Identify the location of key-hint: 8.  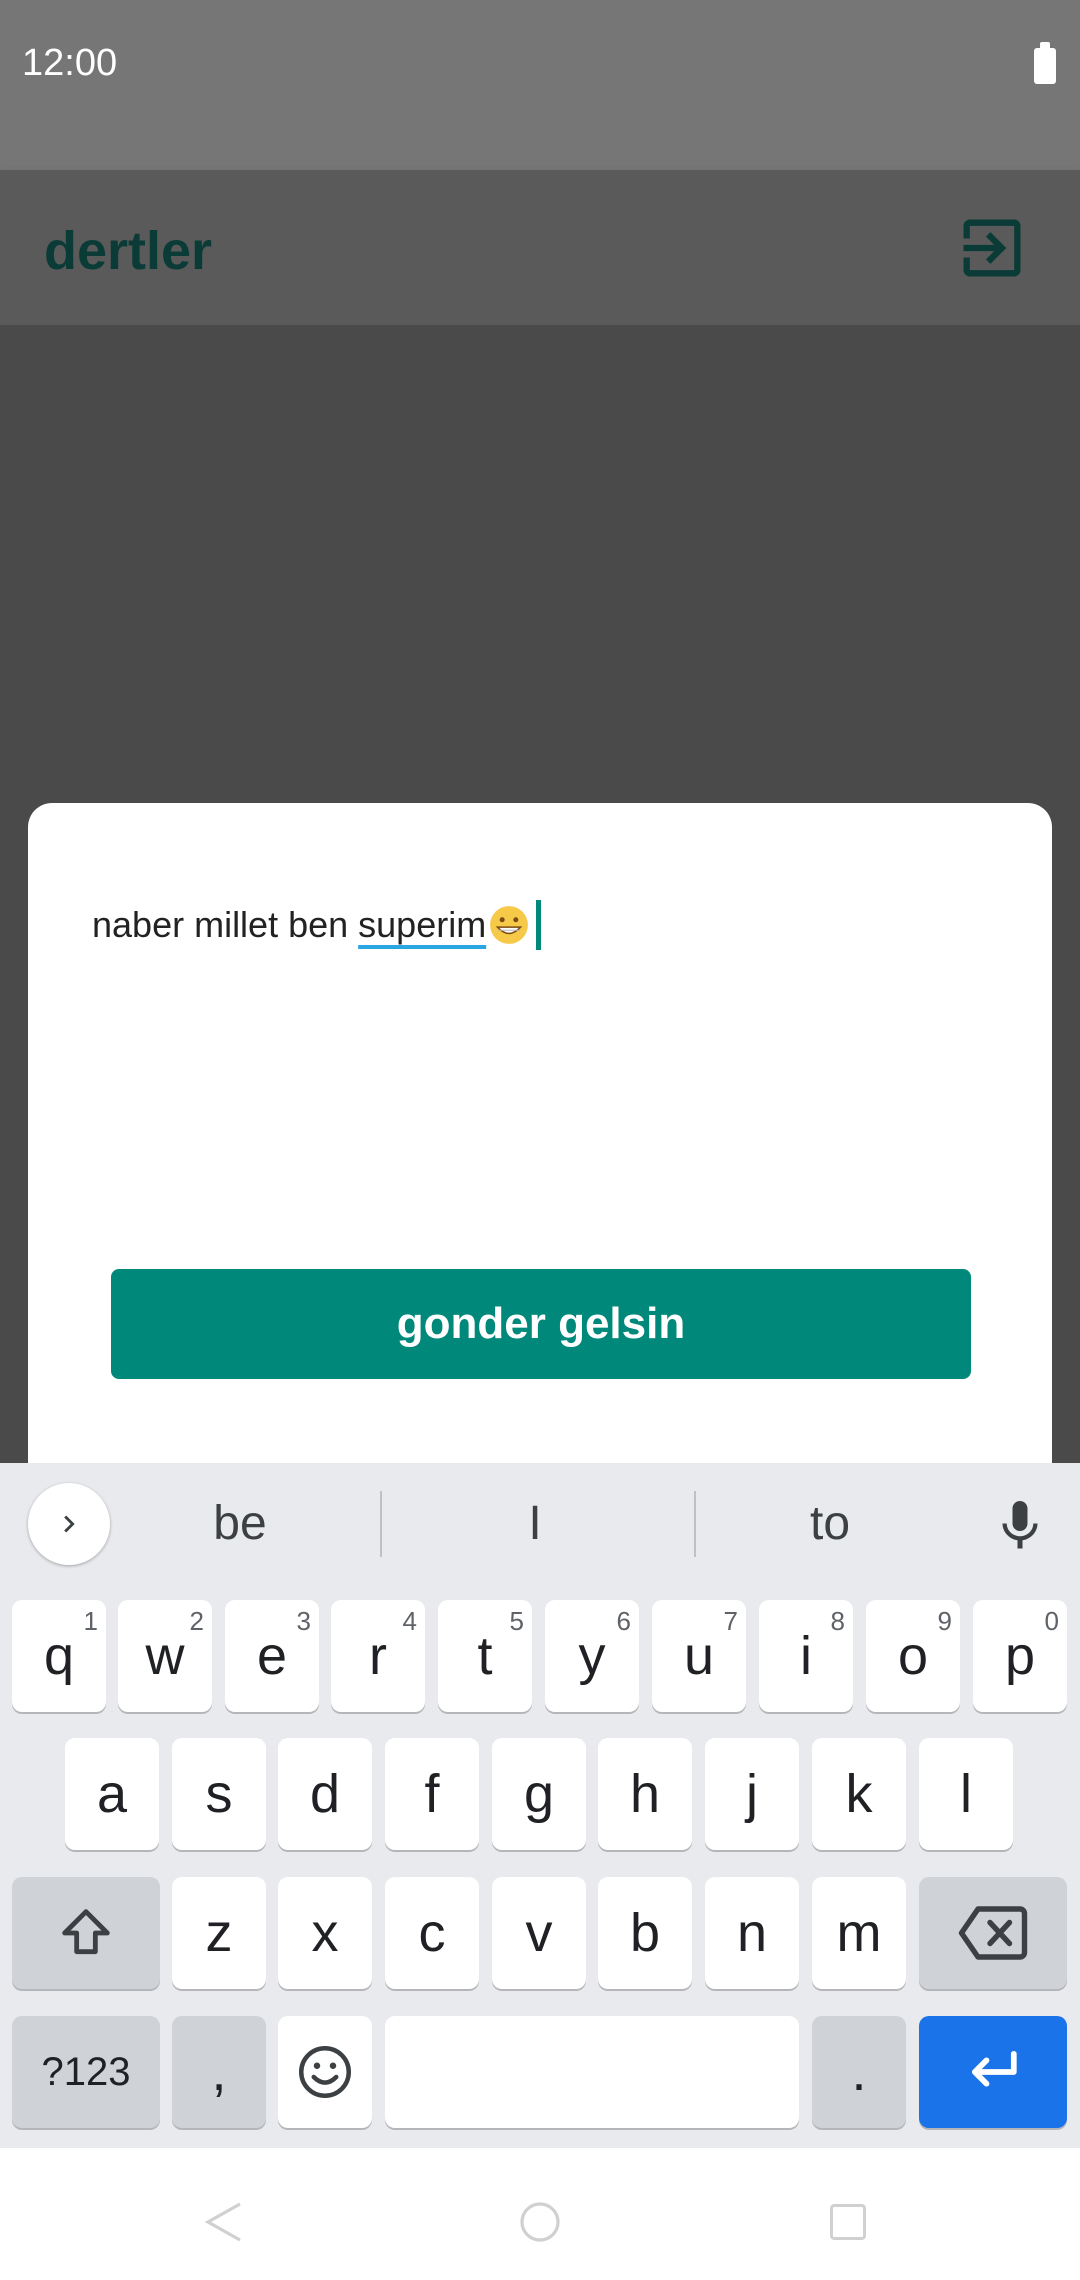
(837, 1621).